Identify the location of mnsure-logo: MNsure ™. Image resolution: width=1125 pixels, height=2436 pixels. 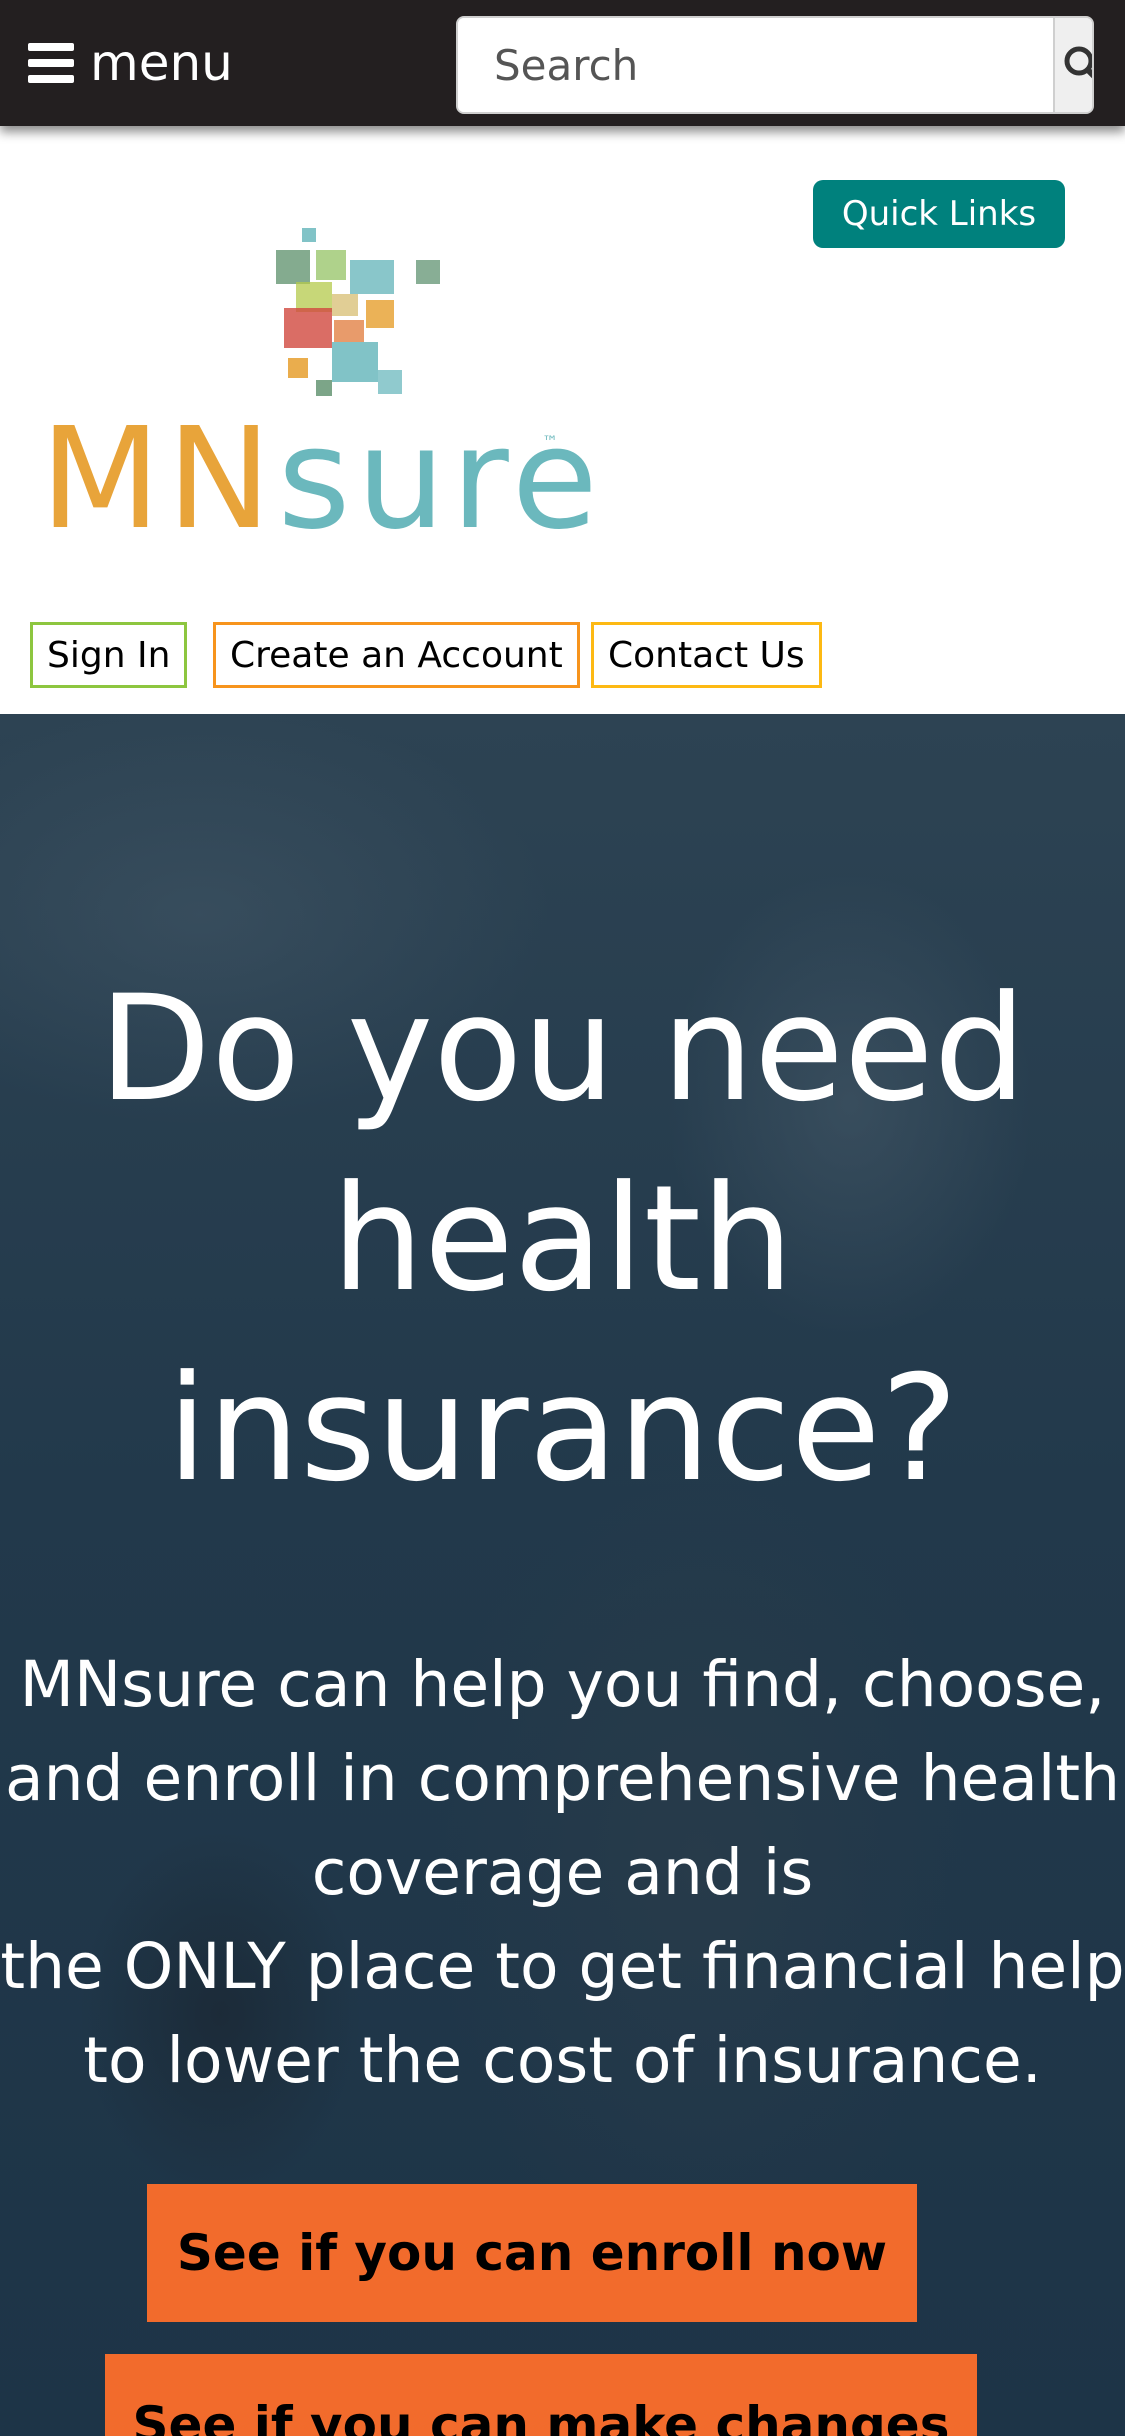
(319, 385).